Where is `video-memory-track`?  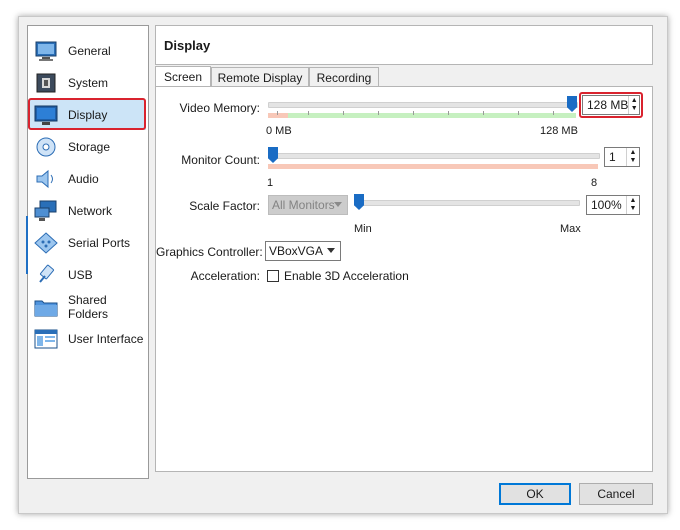
video-memory-track is located at coordinates (423, 105).